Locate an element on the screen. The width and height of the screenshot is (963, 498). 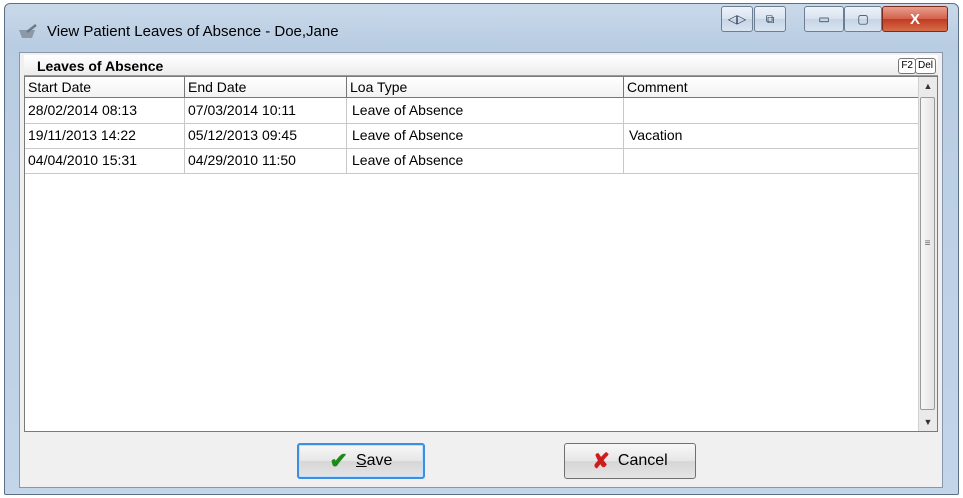
section-header: Leaves of Absence F2 Del is located at coordinates (481, 65).